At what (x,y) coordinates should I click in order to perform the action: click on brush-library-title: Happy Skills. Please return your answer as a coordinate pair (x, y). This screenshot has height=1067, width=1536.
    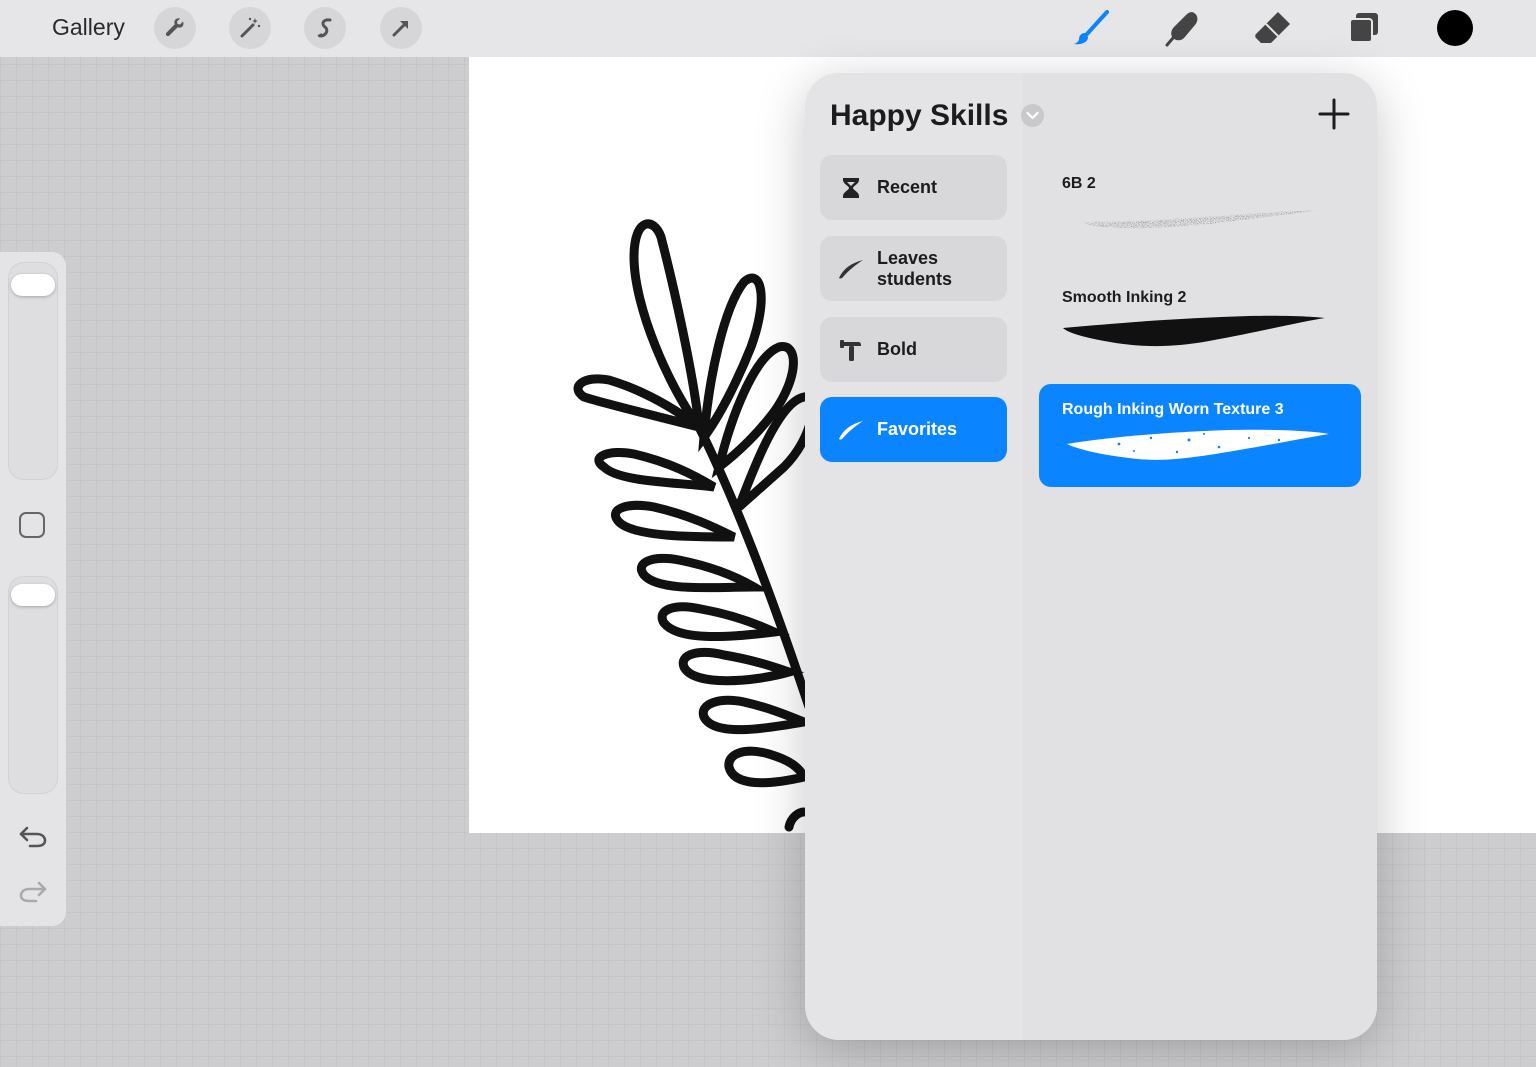
    Looking at the image, I should click on (919, 116).